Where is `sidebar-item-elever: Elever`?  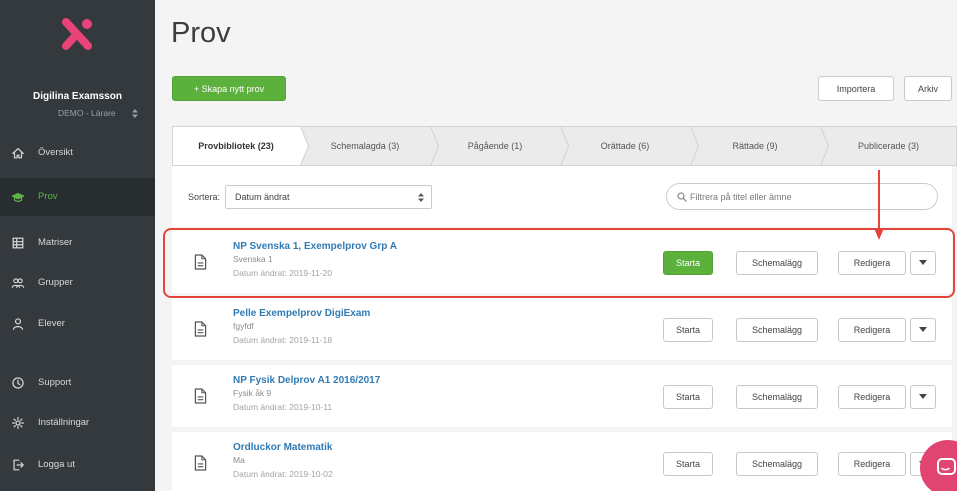
sidebar-item-elever: Elever is located at coordinates (77, 324).